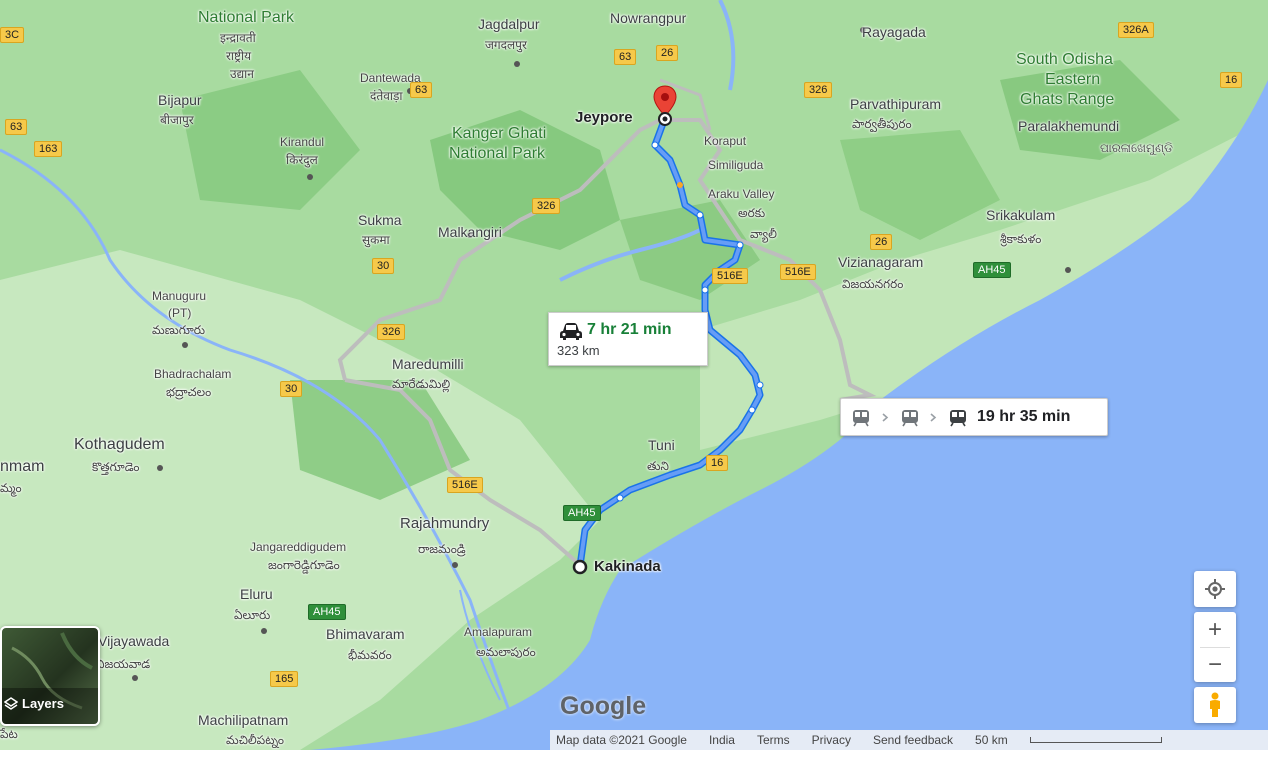 Image resolution: width=1280 pixels, height=768 pixels. What do you see at coordinates (9, 734) in the screenshot?
I see `label-pata: పేట` at bounding box center [9, 734].